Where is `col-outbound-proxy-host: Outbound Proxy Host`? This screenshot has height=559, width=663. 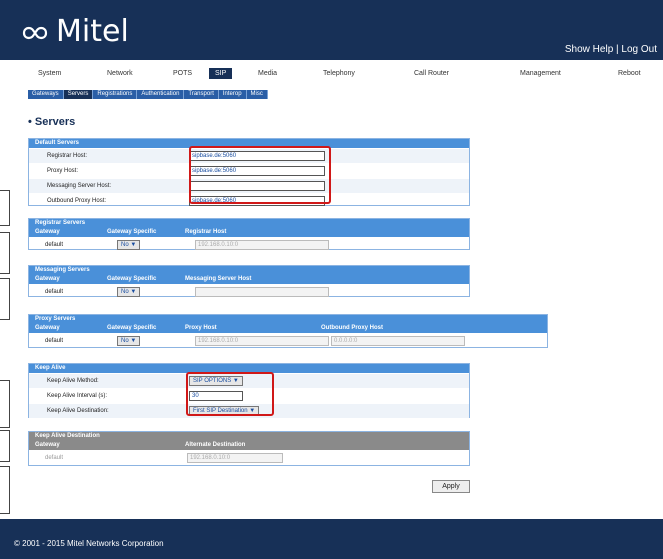 col-outbound-proxy-host: Outbound Proxy Host is located at coordinates (352, 328).